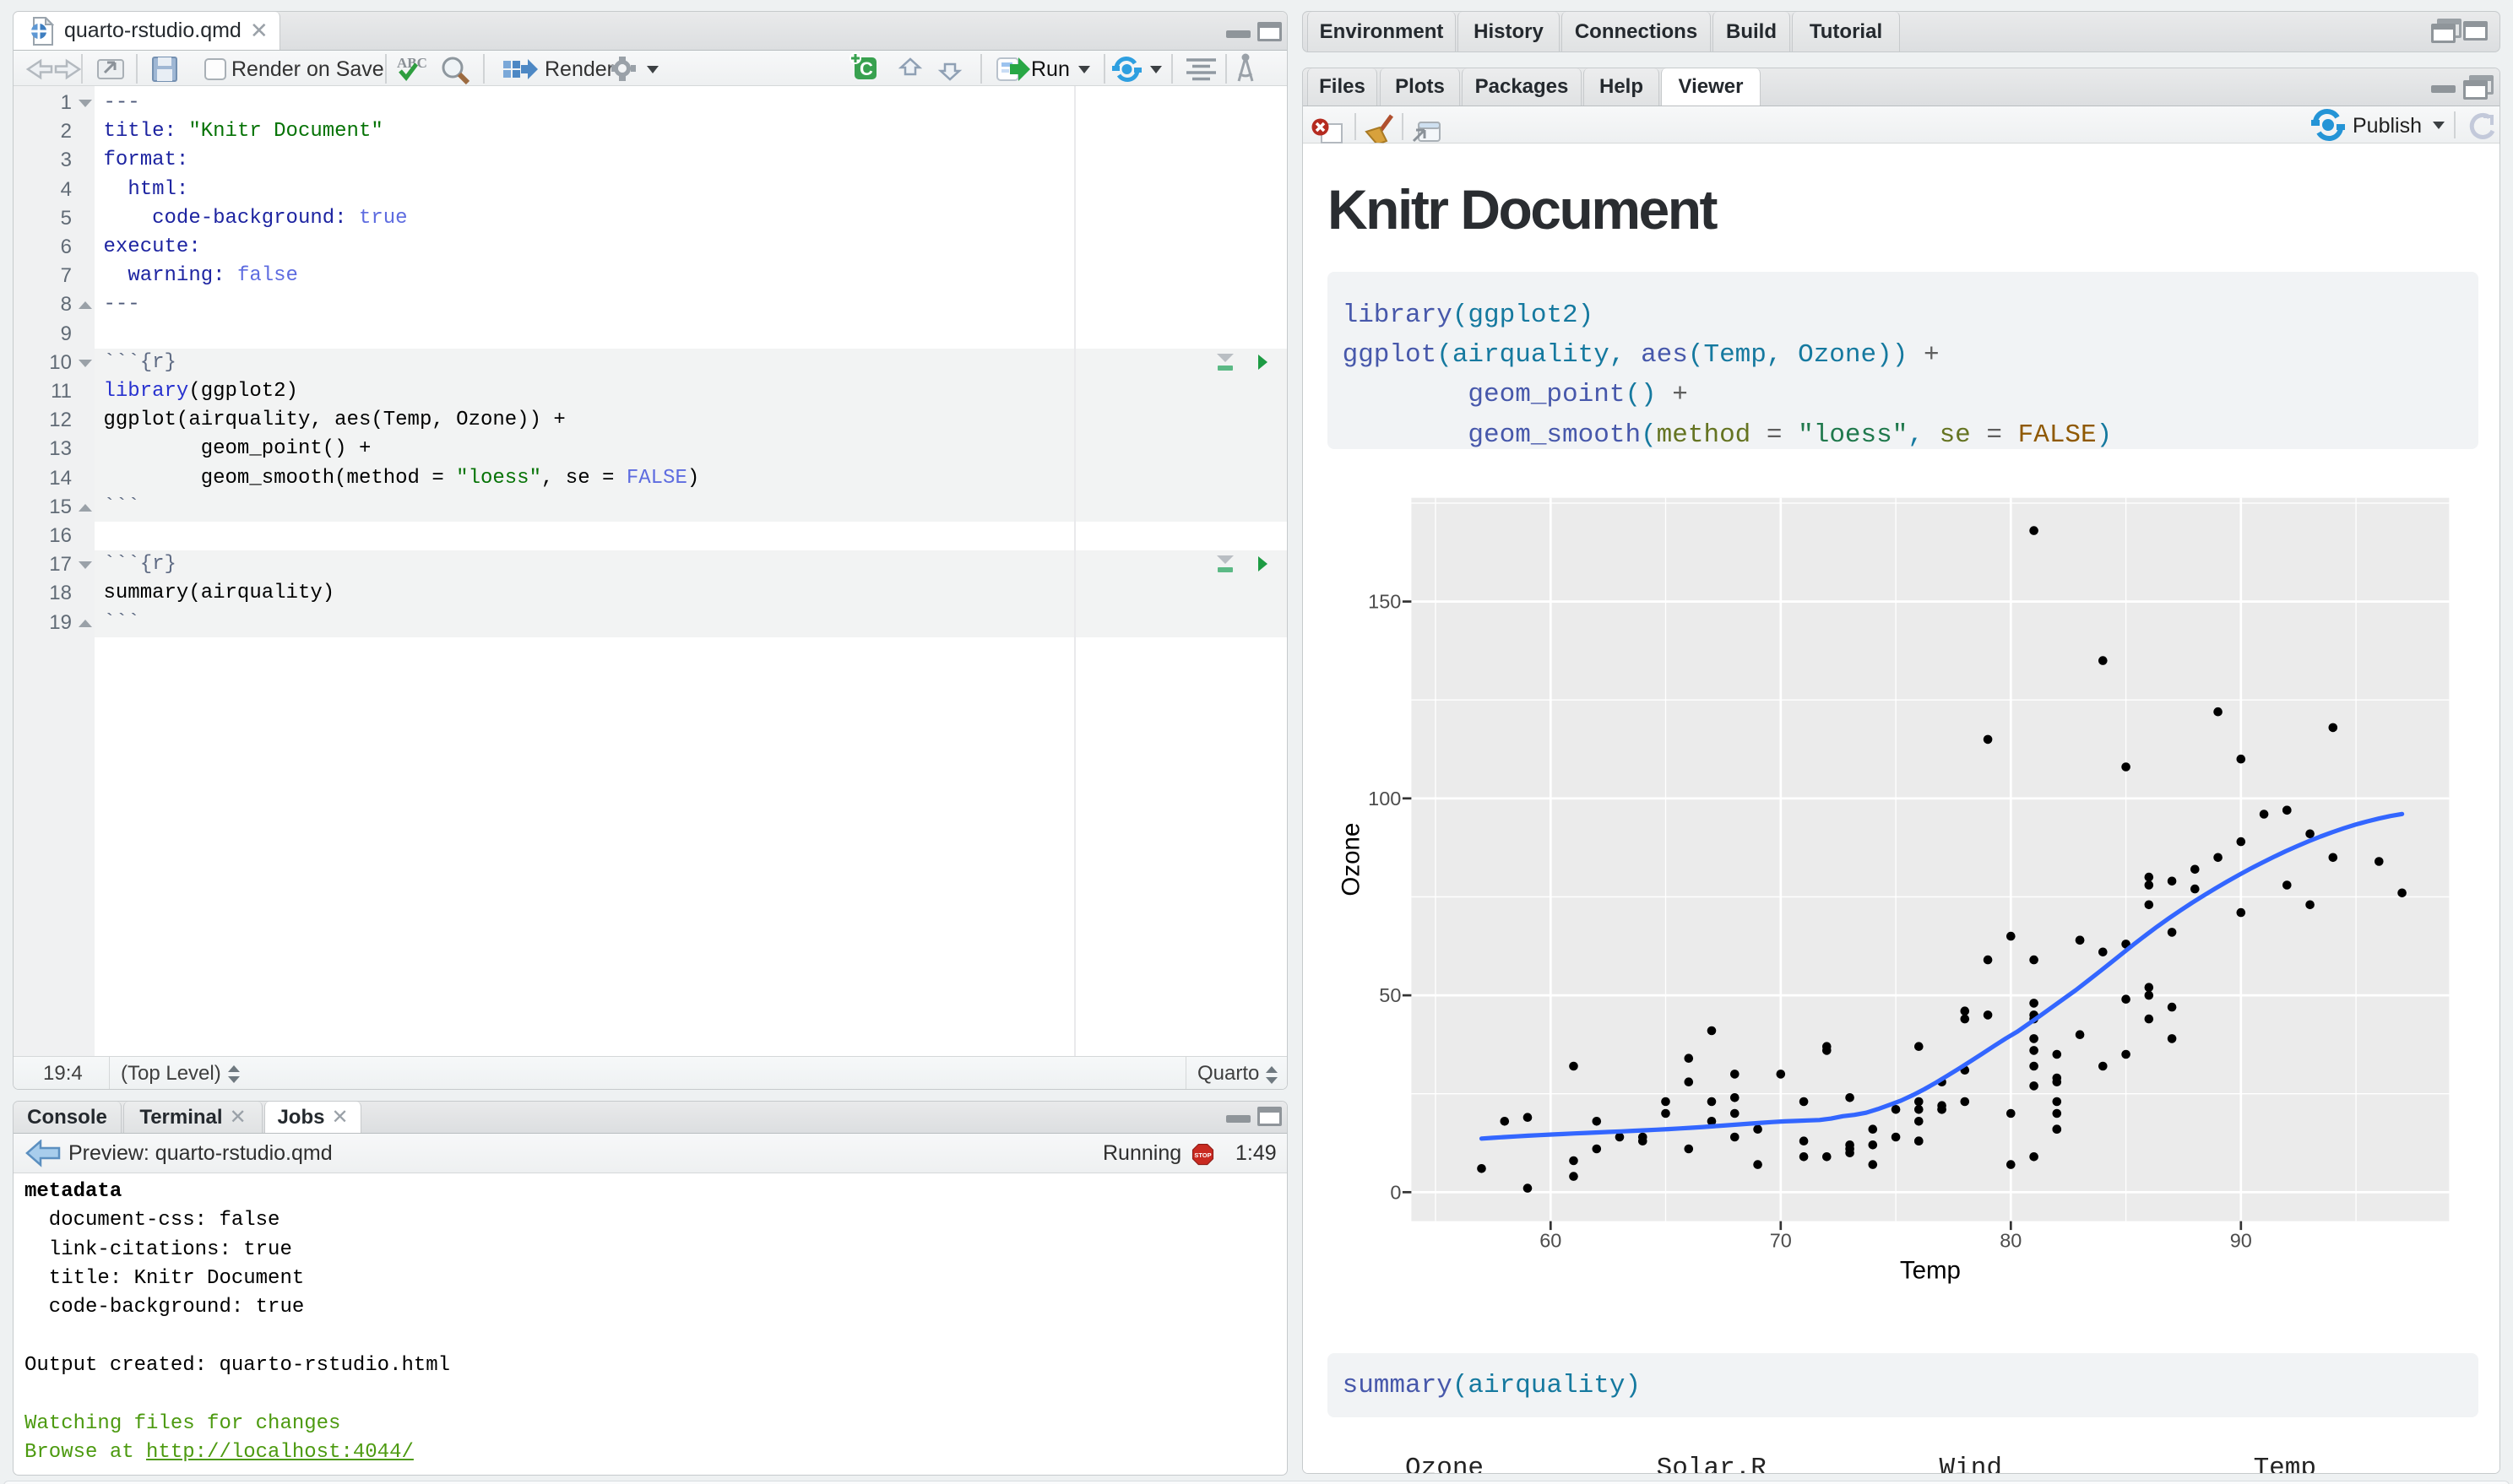  I want to click on svg-text: 90, so click(2241, 1241).